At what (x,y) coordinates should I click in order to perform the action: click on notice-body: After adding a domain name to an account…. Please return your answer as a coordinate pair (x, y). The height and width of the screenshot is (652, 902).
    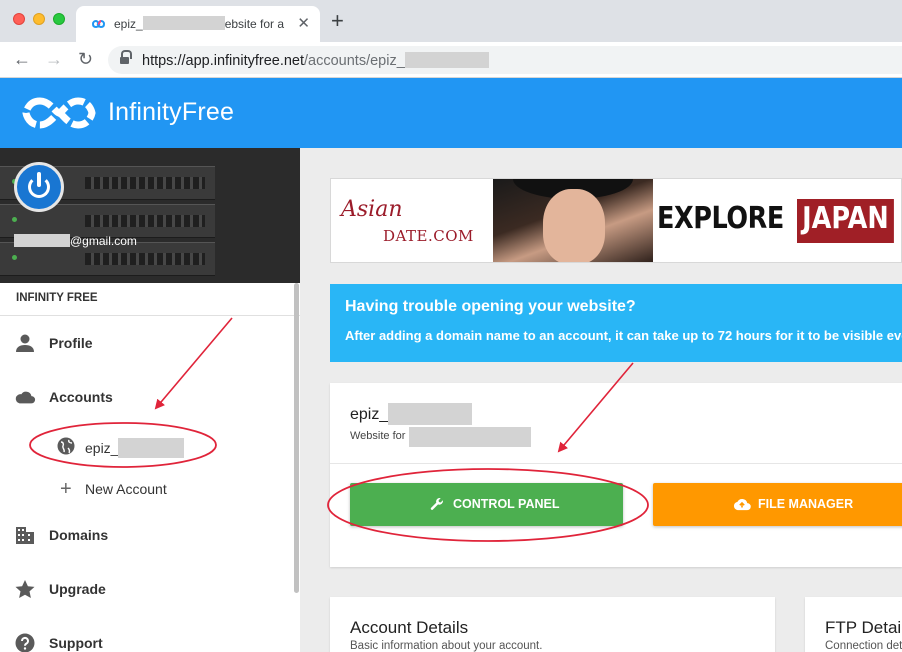
    Looking at the image, I should click on (623, 335).